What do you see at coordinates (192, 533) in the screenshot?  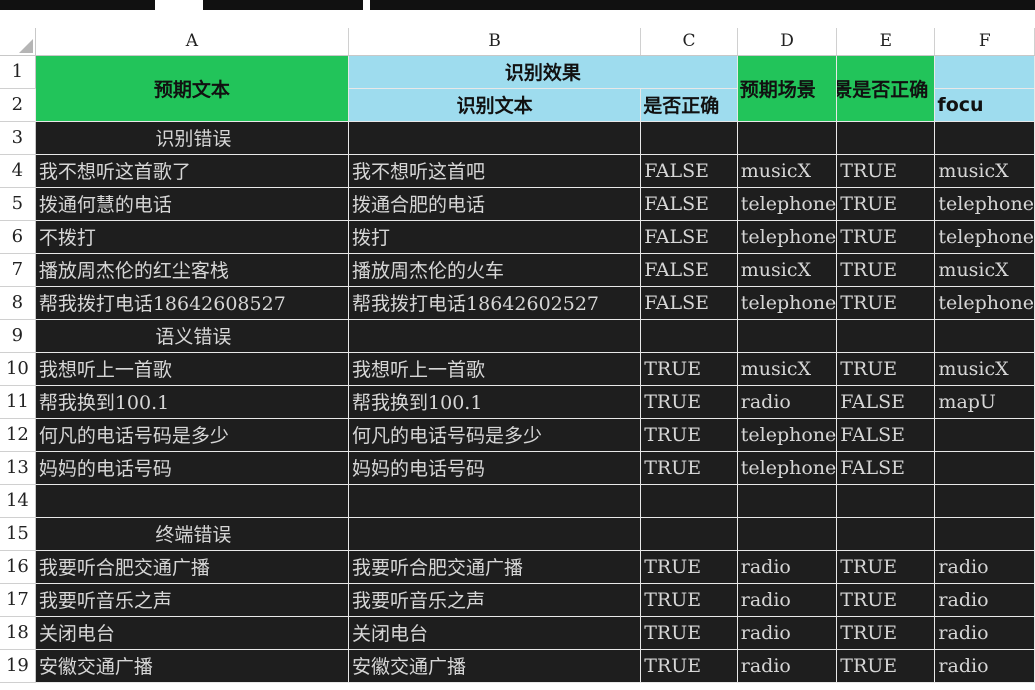 I see `section-title-cell: 终端错误` at bounding box center [192, 533].